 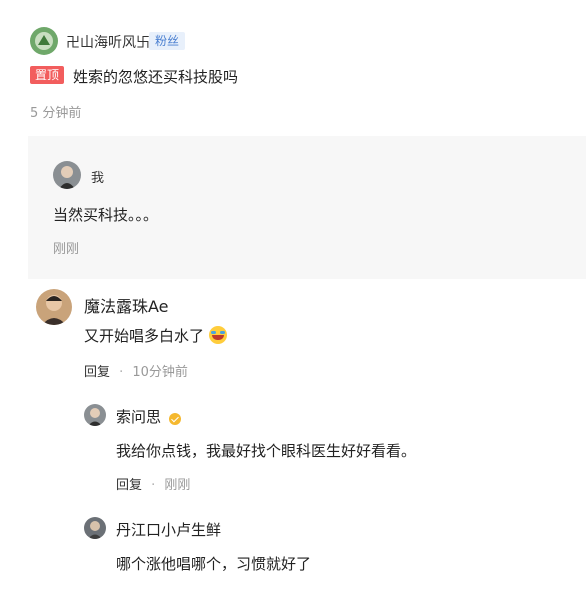 I want to click on post-text: 姓索的忽悠还买科技股吗, so click(x=156, y=77).